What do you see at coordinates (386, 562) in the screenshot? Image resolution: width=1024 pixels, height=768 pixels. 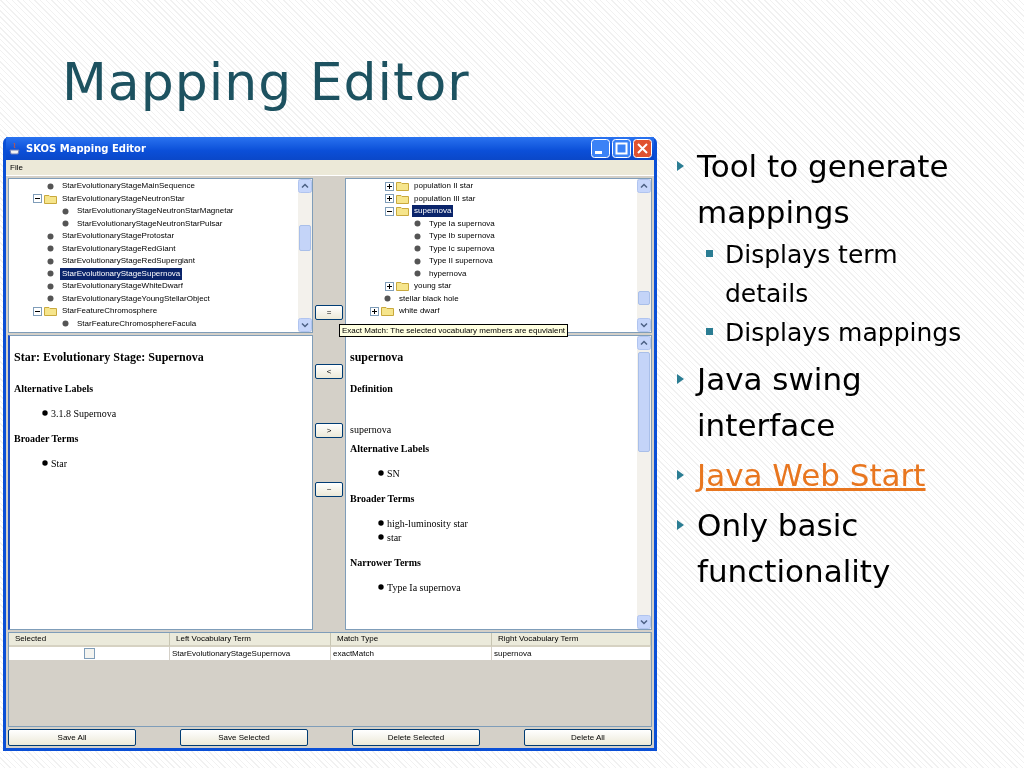 I see `section-heading: Narrower Terms` at bounding box center [386, 562].